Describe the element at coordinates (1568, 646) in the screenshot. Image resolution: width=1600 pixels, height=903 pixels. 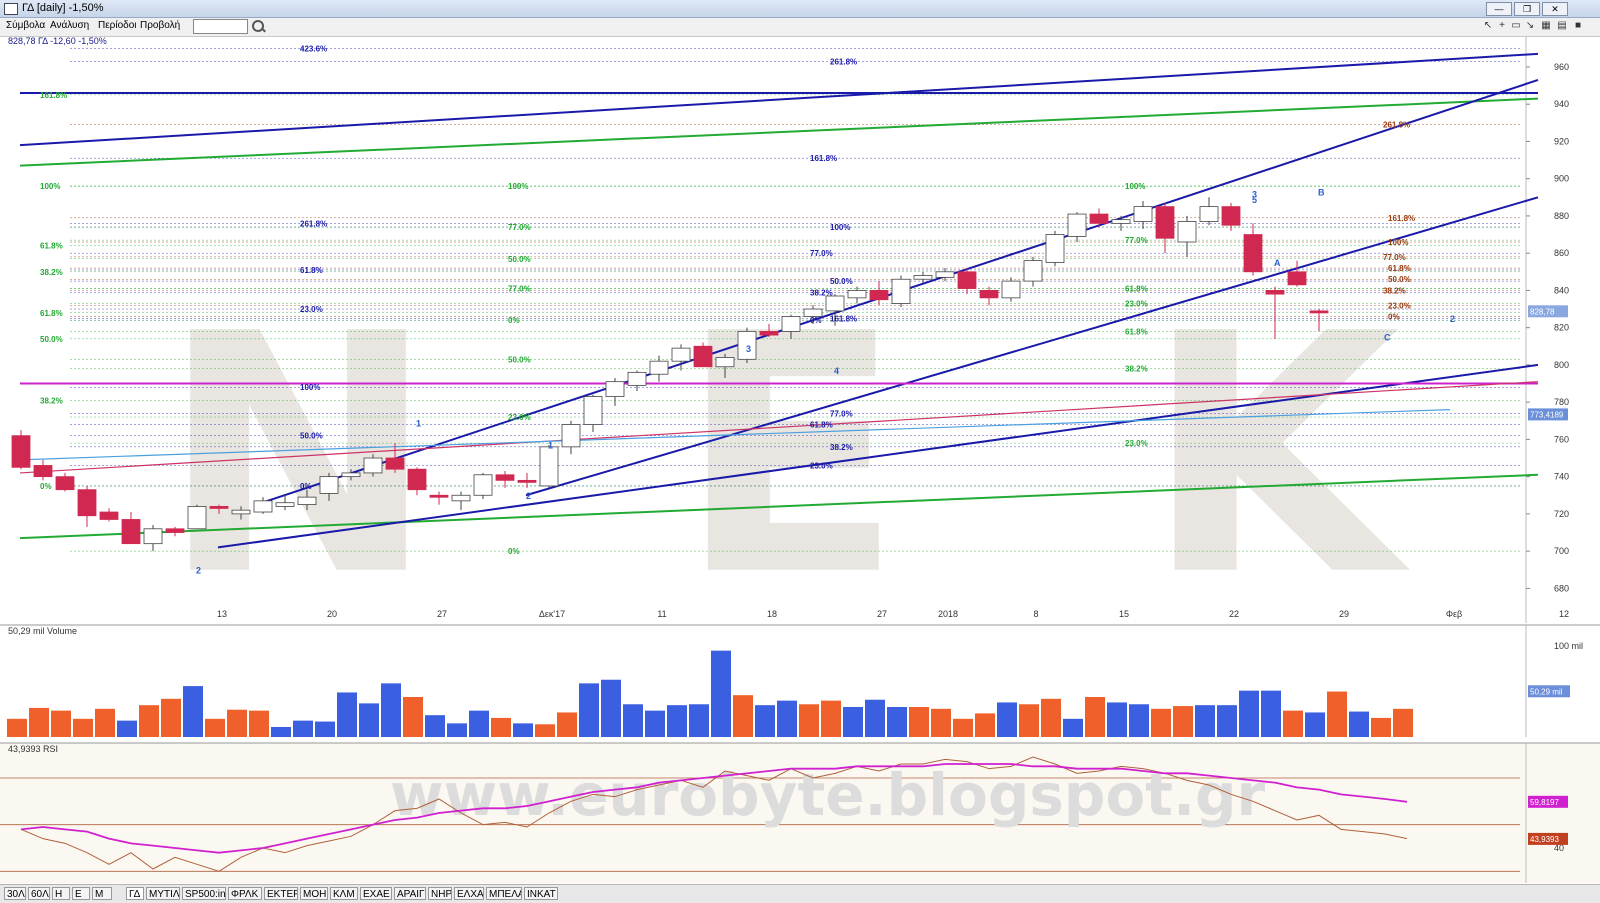
I see `volume-tick-label: 100 mil` at that location.